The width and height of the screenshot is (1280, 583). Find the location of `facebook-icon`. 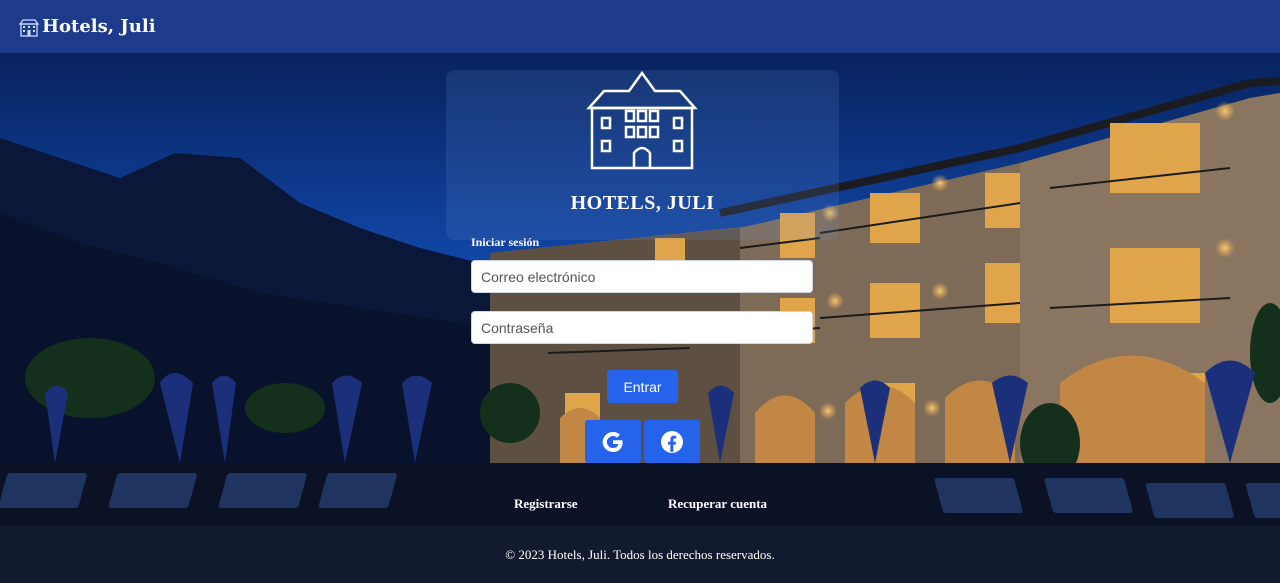

facebook-icon is located at coordinates (672, 441).